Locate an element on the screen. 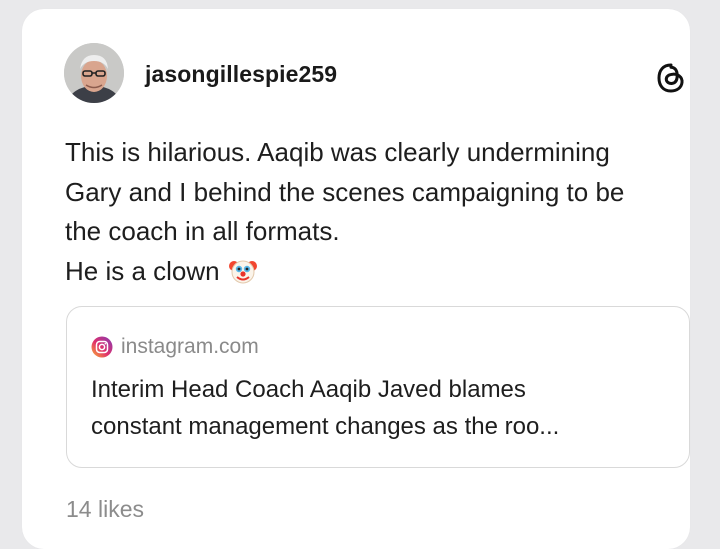 This screenshot has width=720, height=549. username: jasongillespie259 is located at coordinates (241, 74).